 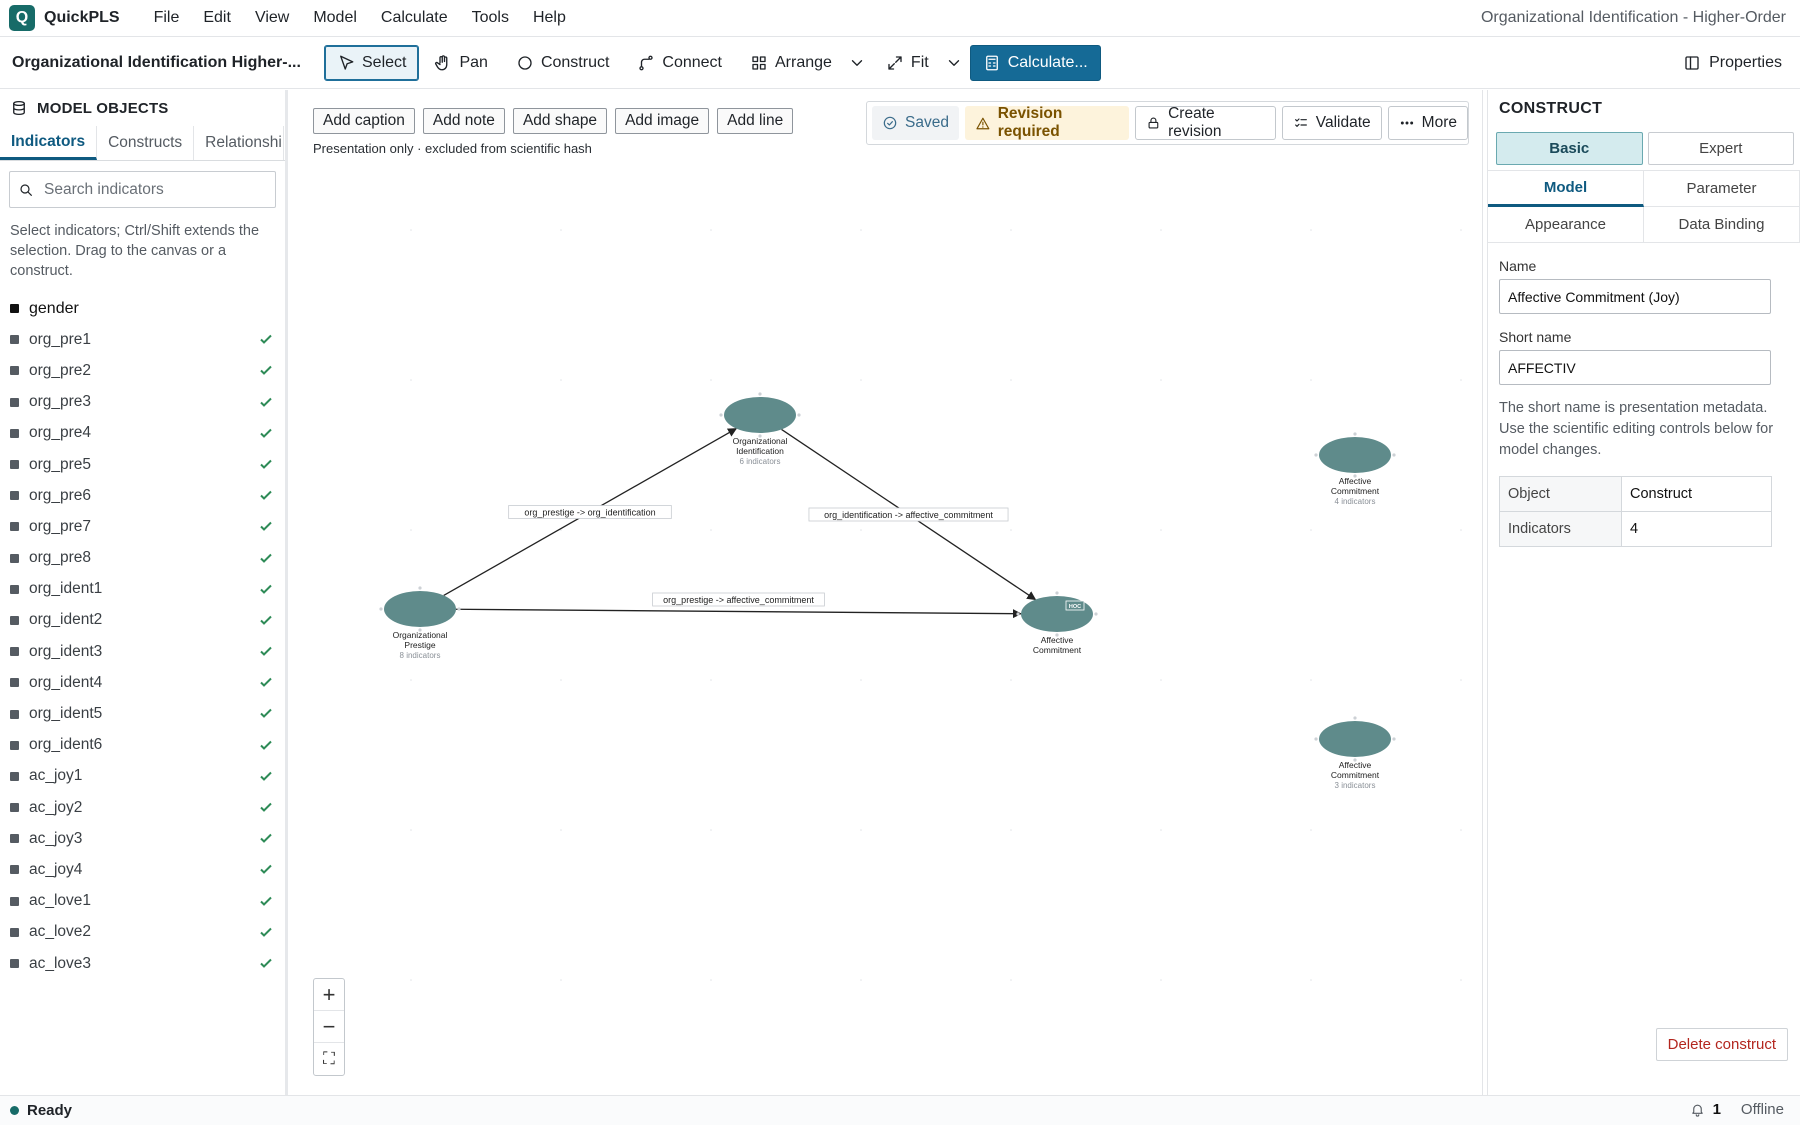 What do you see at coordinates (1717, 1109) in the screenshot?
I see `notification-count: 1` at bounding box center [1717, 1109].